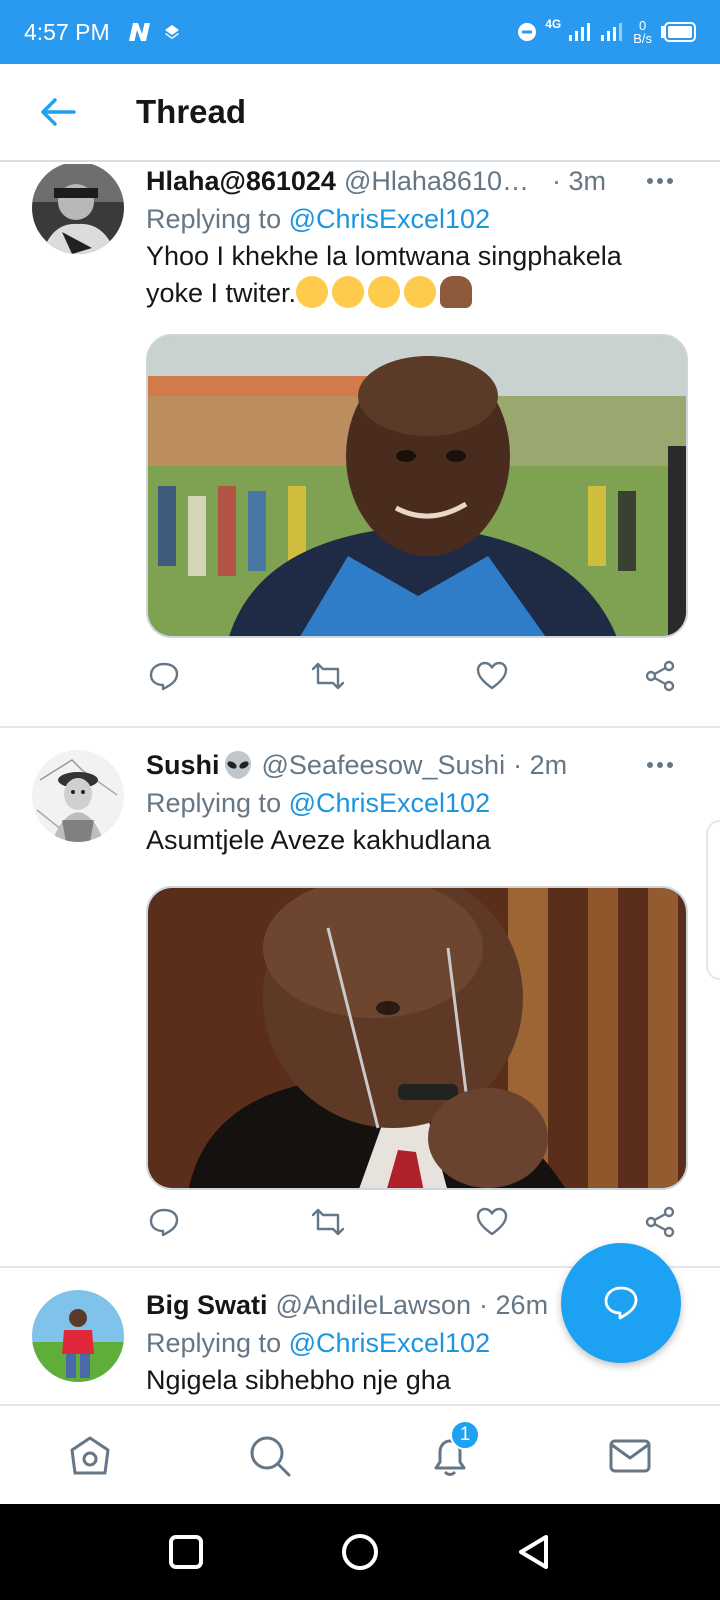 This screenshot has height=1600, width=720. I want to click on home-system-button, so click(360, 1552).